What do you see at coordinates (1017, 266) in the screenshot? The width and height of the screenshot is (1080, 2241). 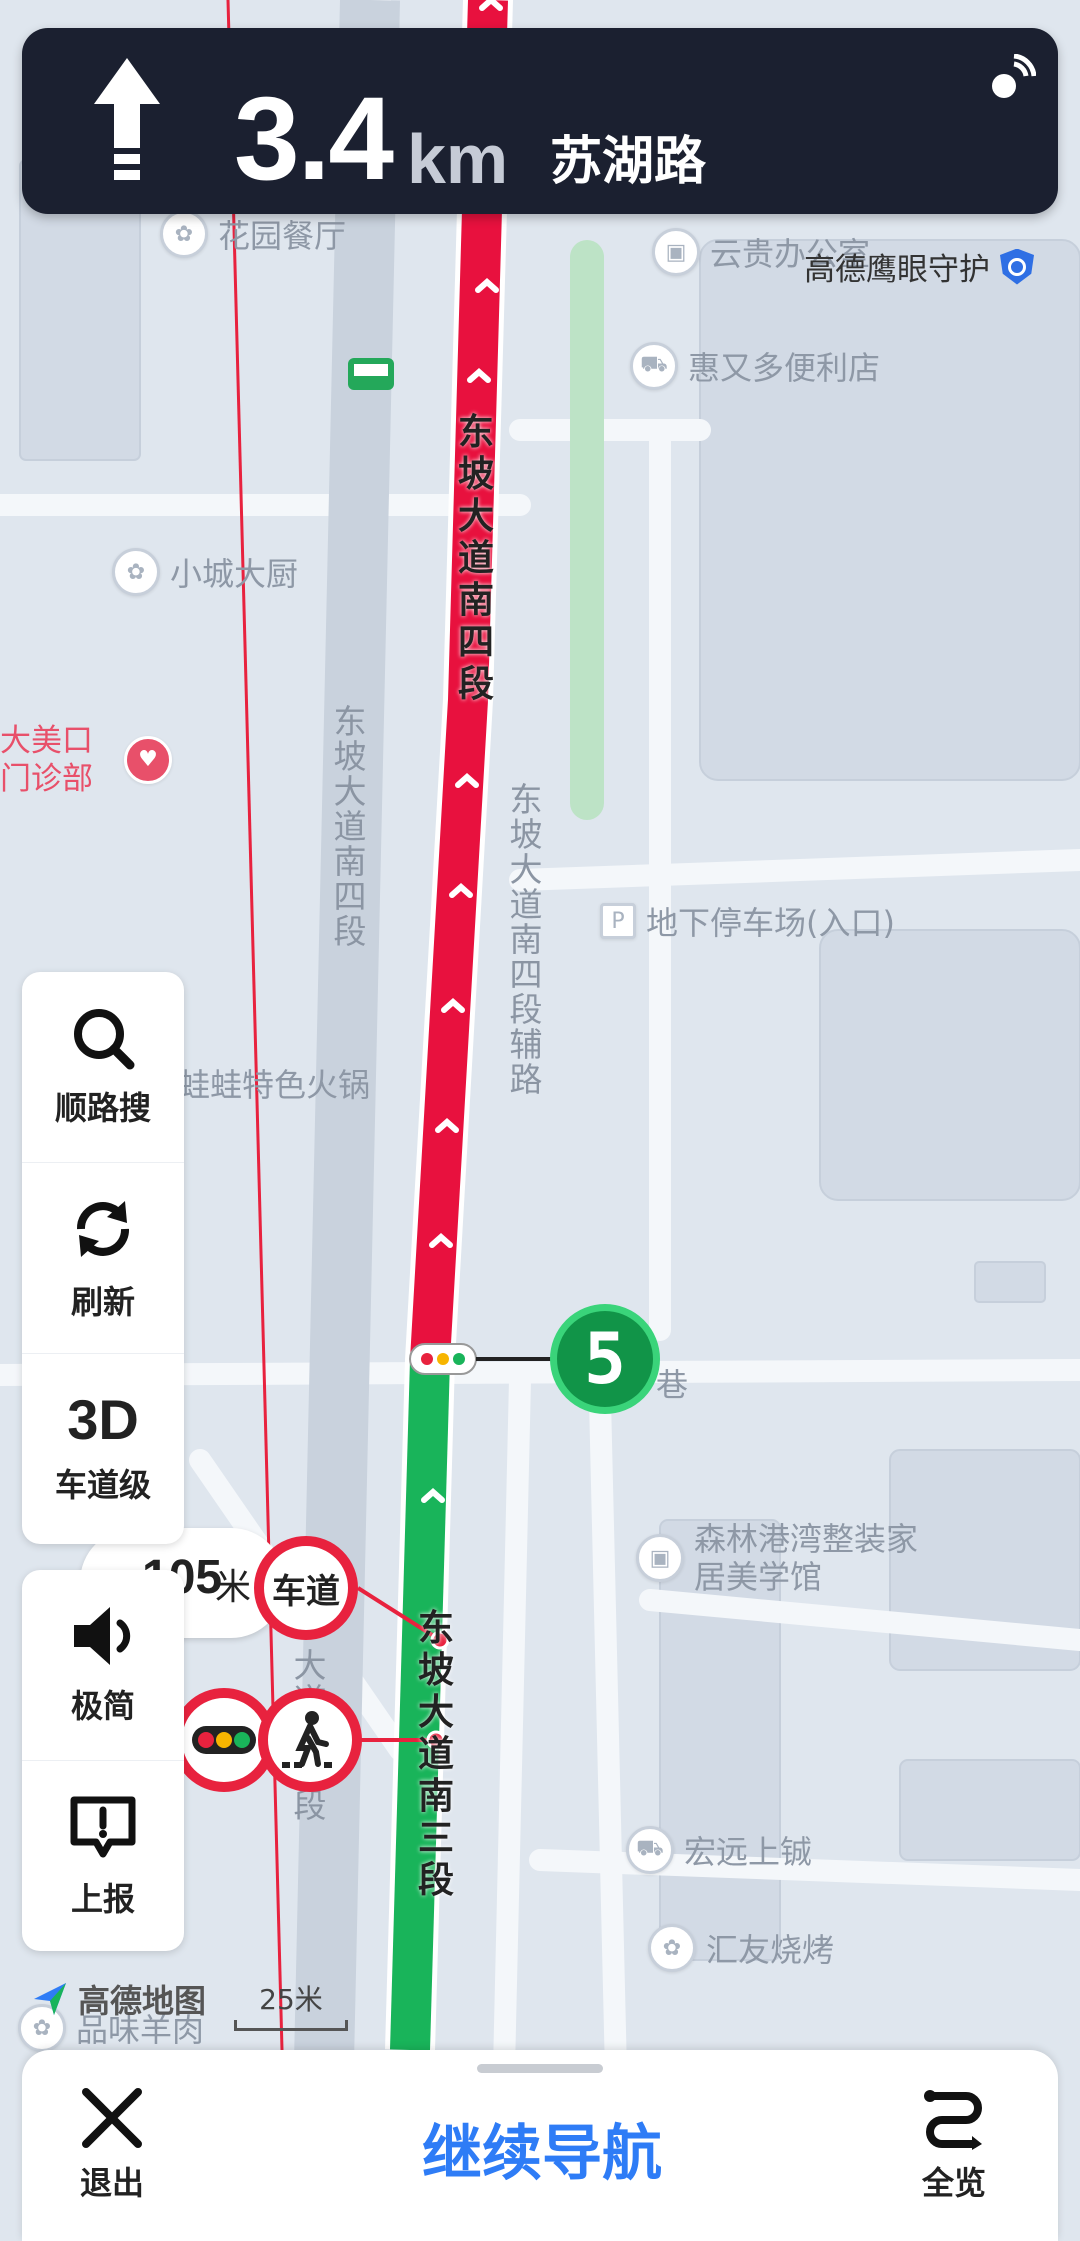 I see `shield-icon` at bounding box center [1017, 266].